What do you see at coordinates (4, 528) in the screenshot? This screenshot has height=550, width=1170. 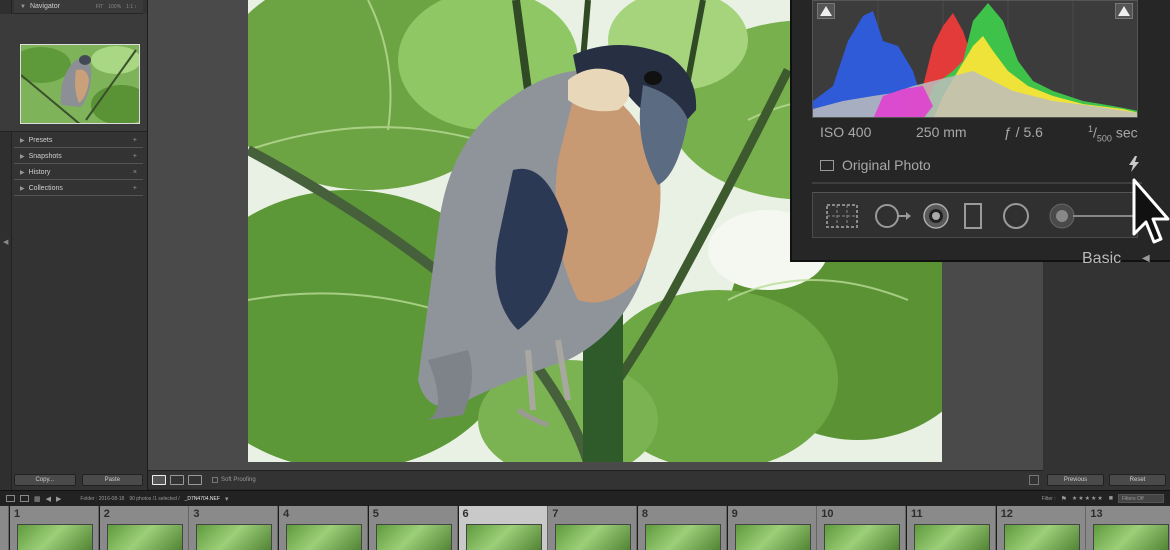 I see `filmstrip-cell-partial` at bounding box center [4, 528].